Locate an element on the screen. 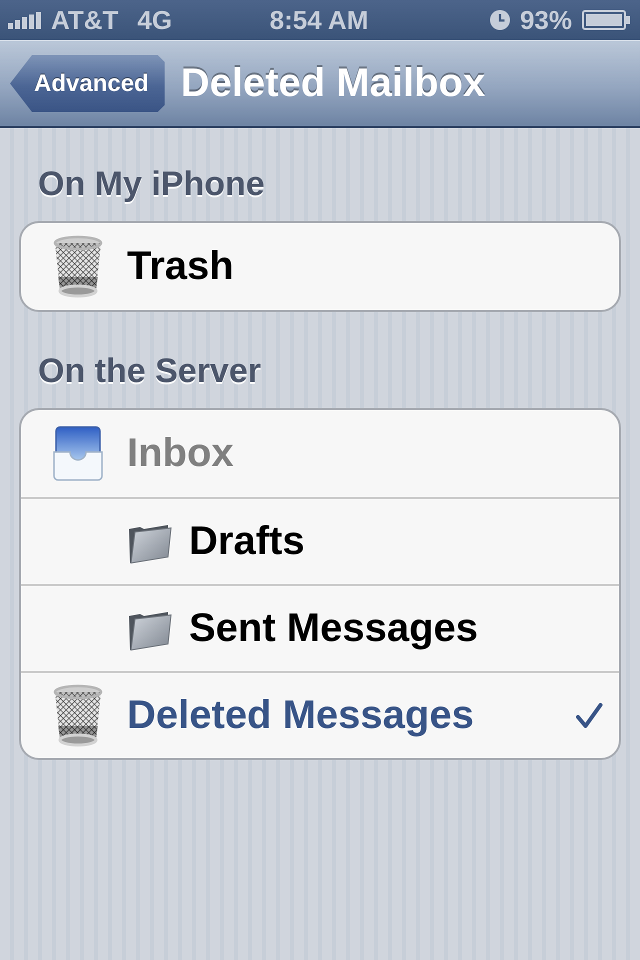  nav-title: Deleted Mailbox is located at coordinates (333, 83).